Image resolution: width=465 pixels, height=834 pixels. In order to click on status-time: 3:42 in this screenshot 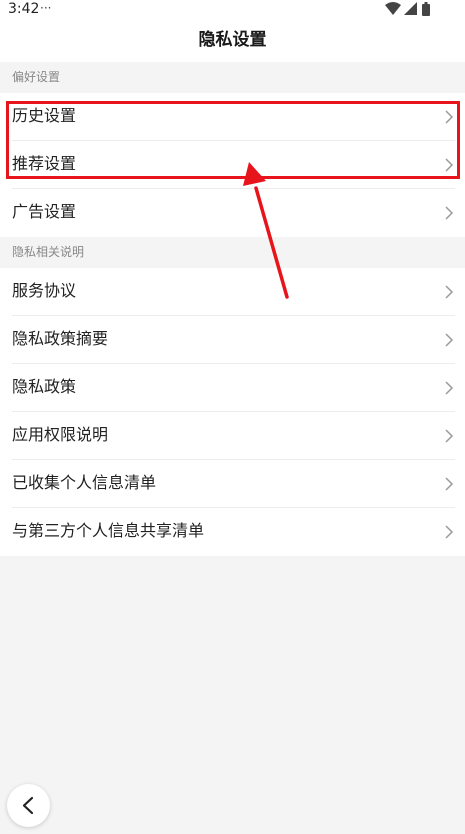, I will do `click(24, 9)`.